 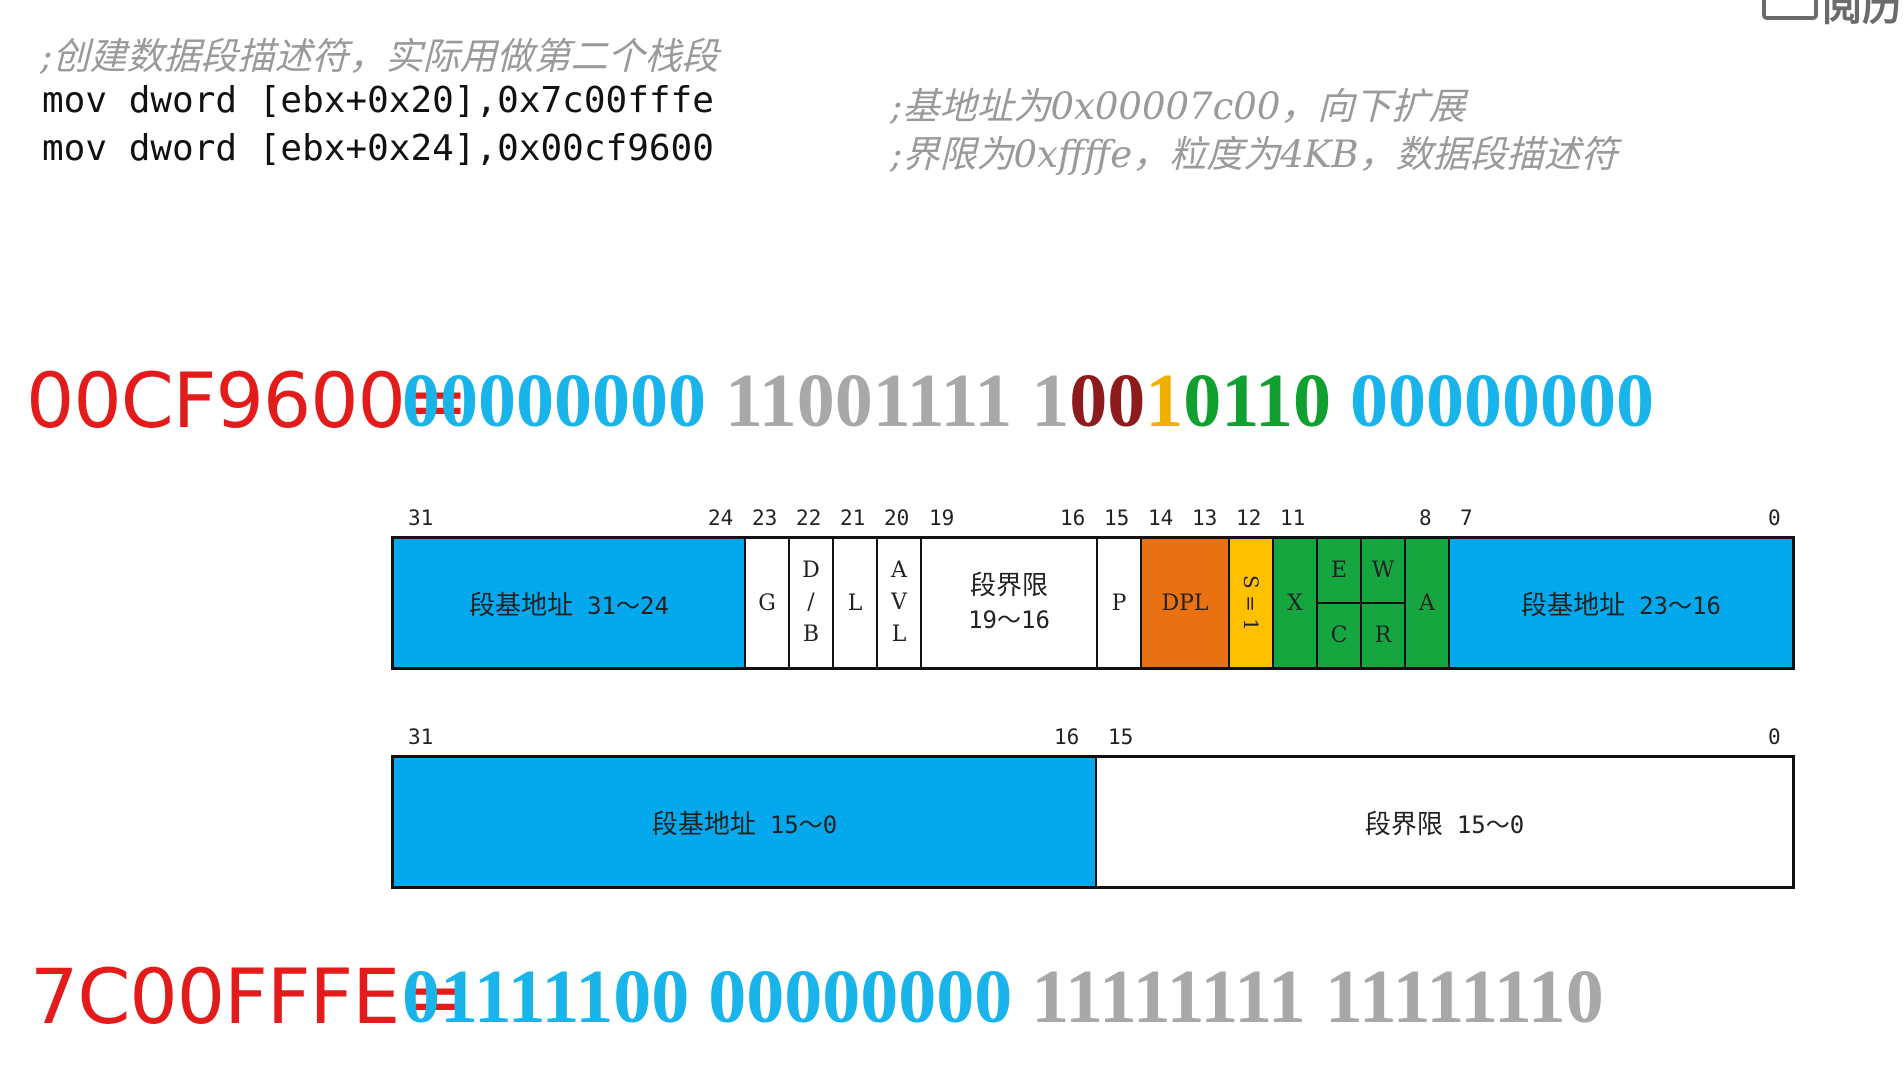 I want to click on field-p: P, so click(x=1120, y=603).